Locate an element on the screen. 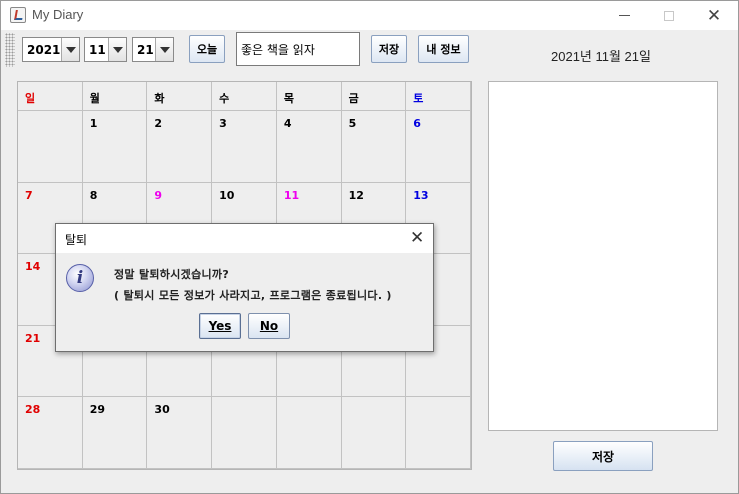  weekday-sunday: 일 is located at coordinates (50, 96).